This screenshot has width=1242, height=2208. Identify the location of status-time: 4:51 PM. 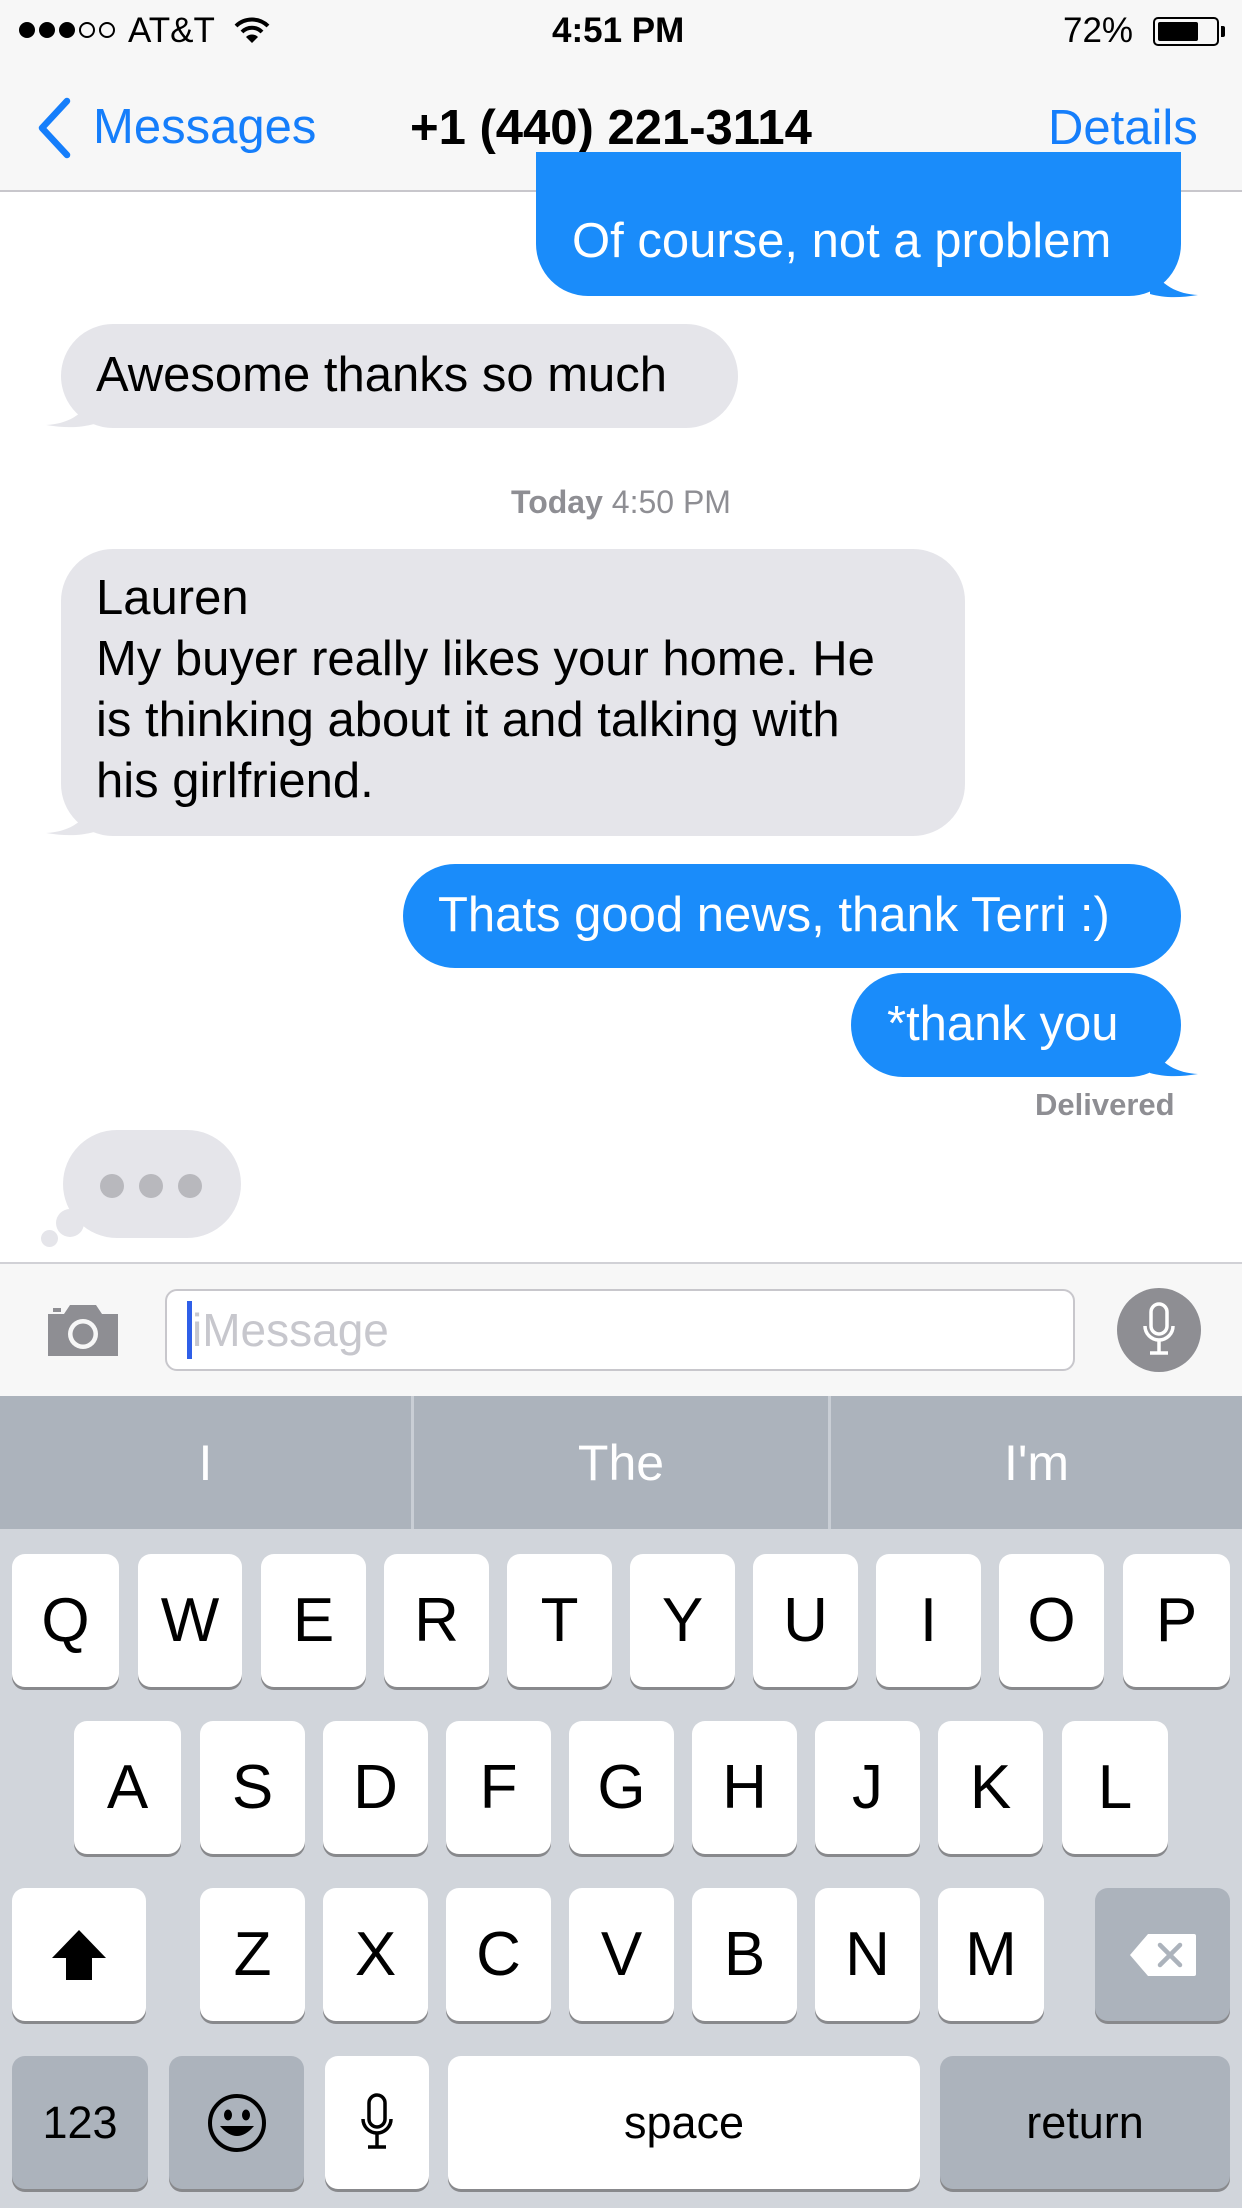
(618, 30).